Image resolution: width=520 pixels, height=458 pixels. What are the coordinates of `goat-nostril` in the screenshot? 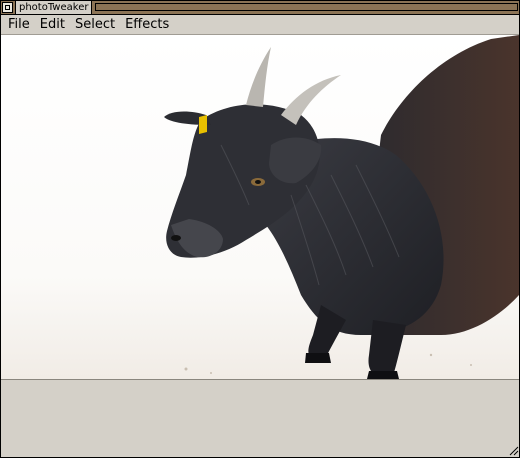 It's located at (176, 238).